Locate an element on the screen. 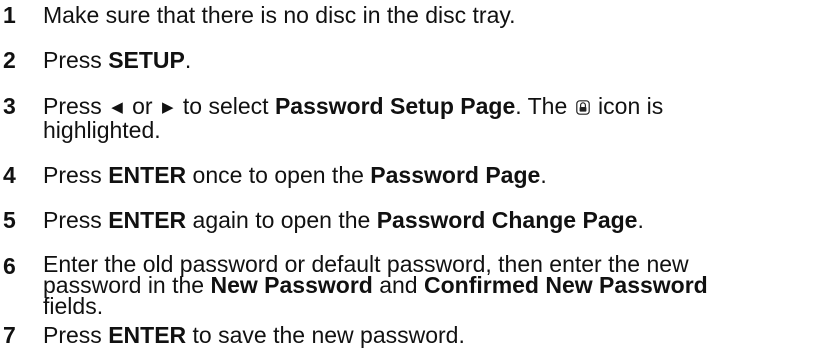 This screenshot has height=352, width=816. step-number: 6 is located at coordinates (9, 266).